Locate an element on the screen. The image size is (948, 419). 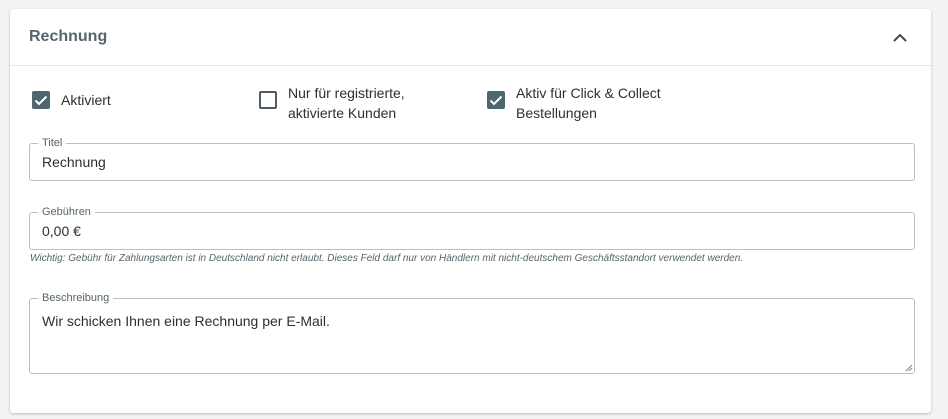
resize-handle-icon is located at coordinates (908, 367).